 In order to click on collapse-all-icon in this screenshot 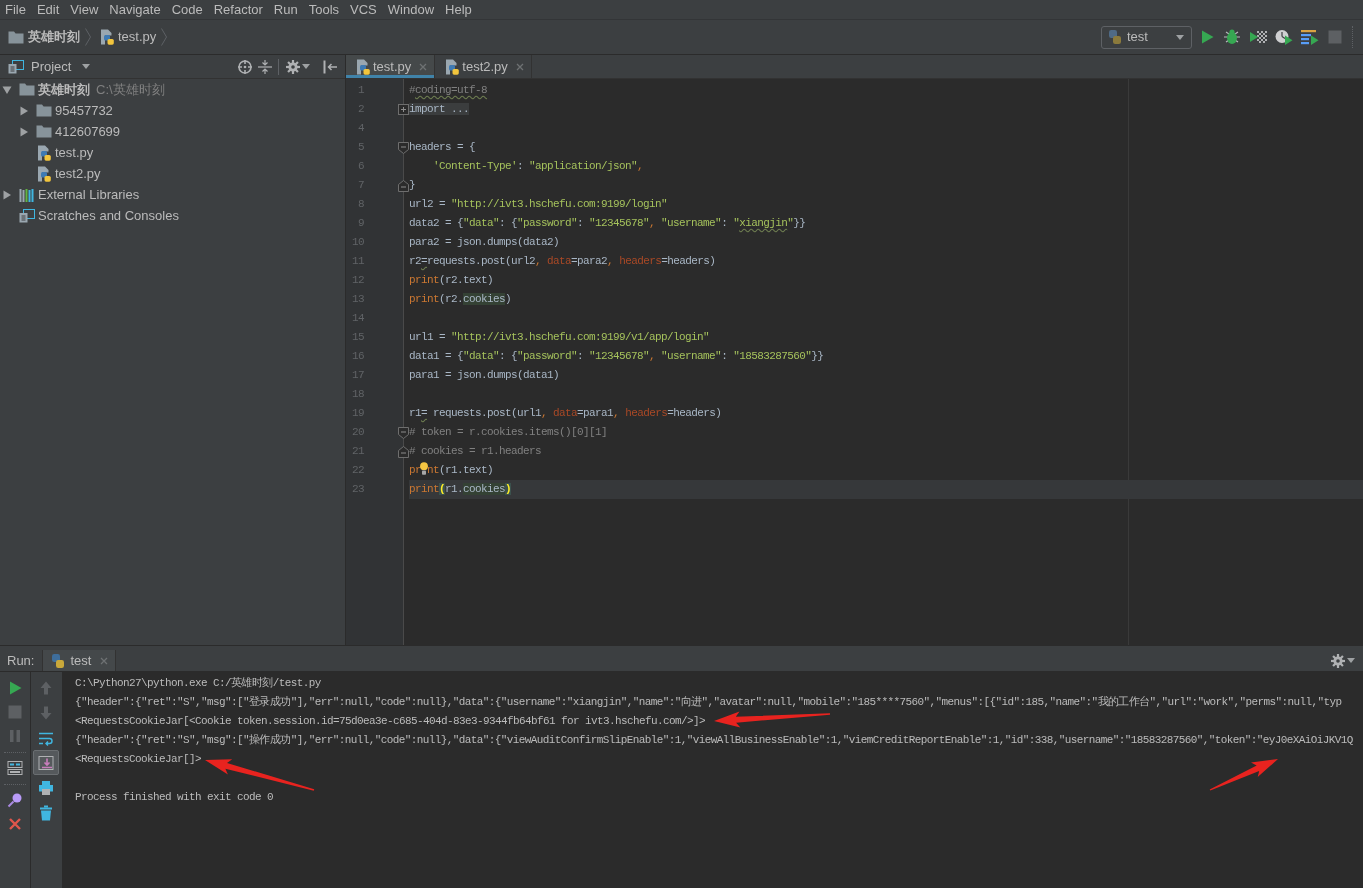, I will do `click(265, 66)`.